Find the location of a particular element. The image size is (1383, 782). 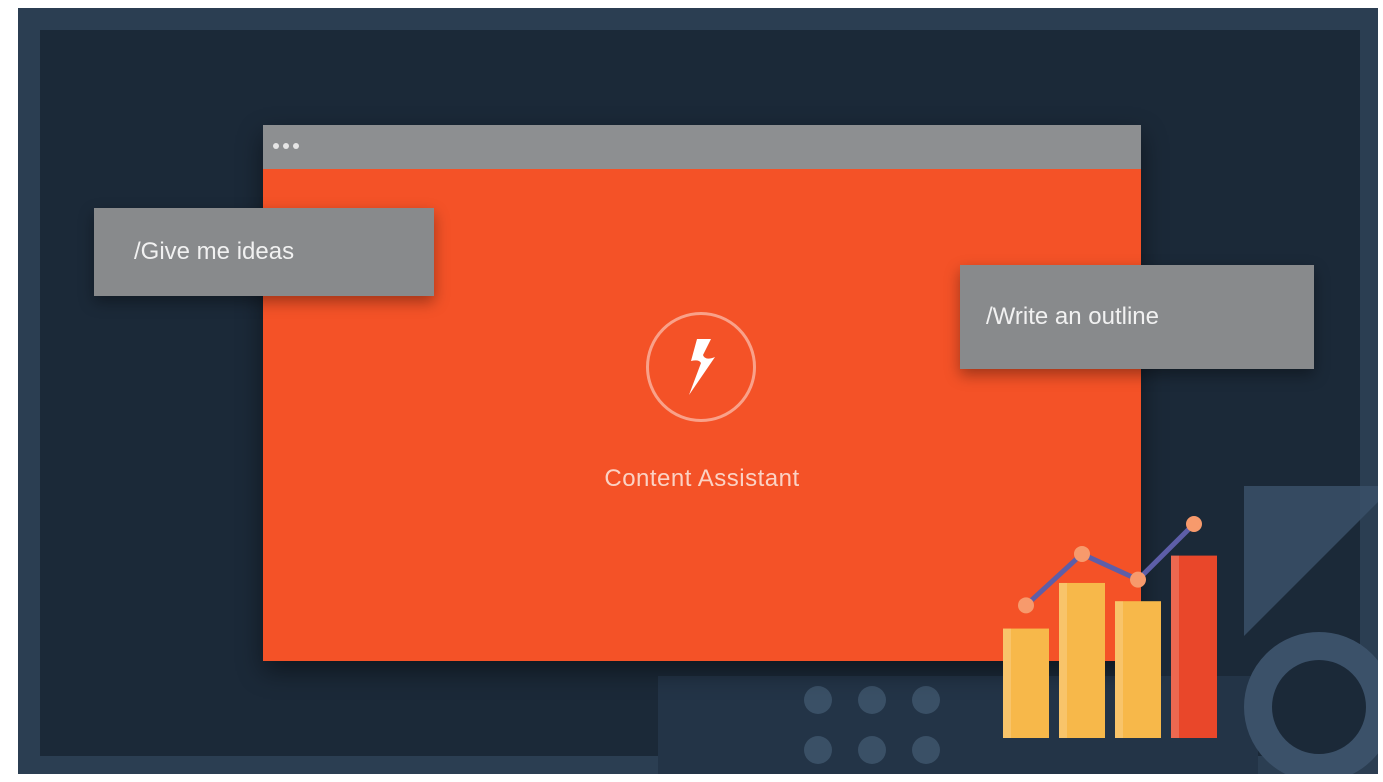

command-label: /Give me ideas is located at coordinates (214, 251).